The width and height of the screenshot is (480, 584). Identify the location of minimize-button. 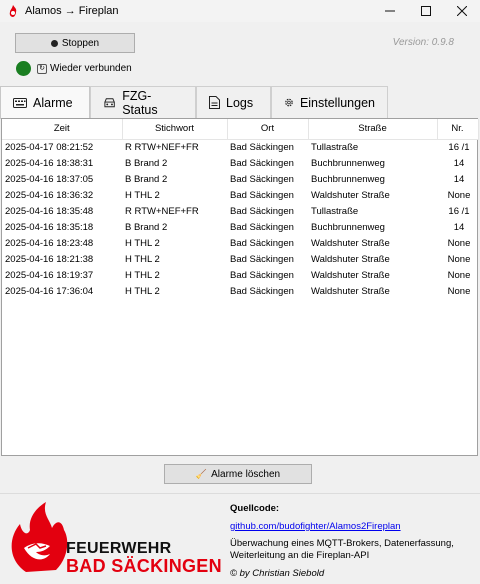
(390, 11).